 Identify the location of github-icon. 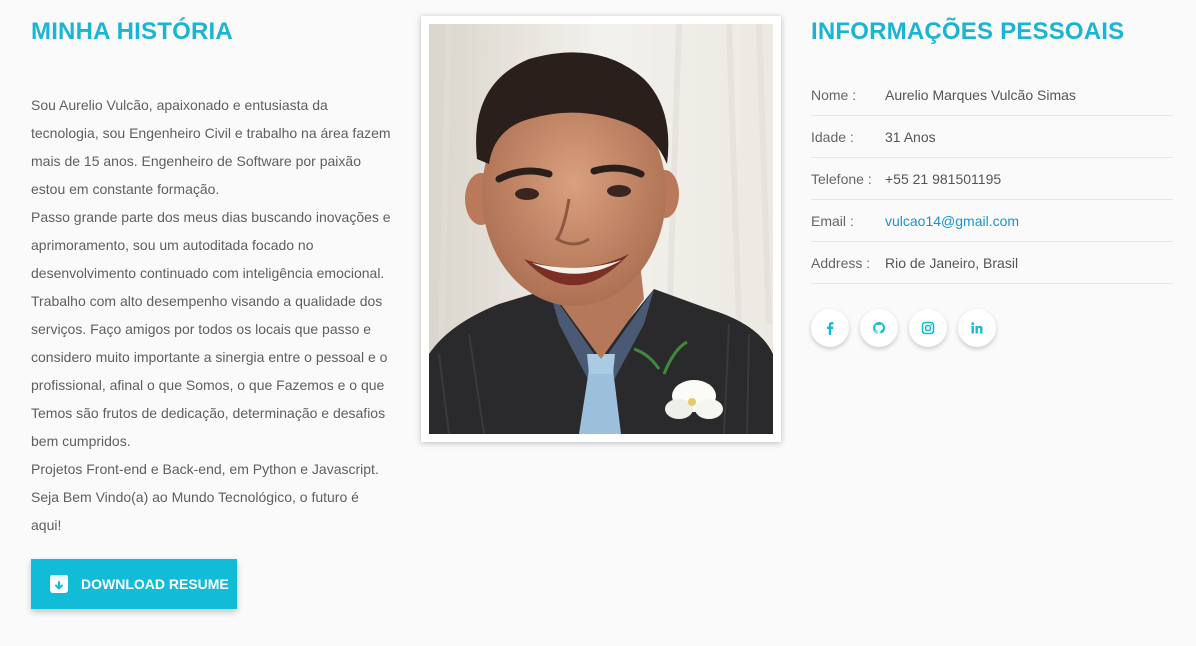
(879, 327).